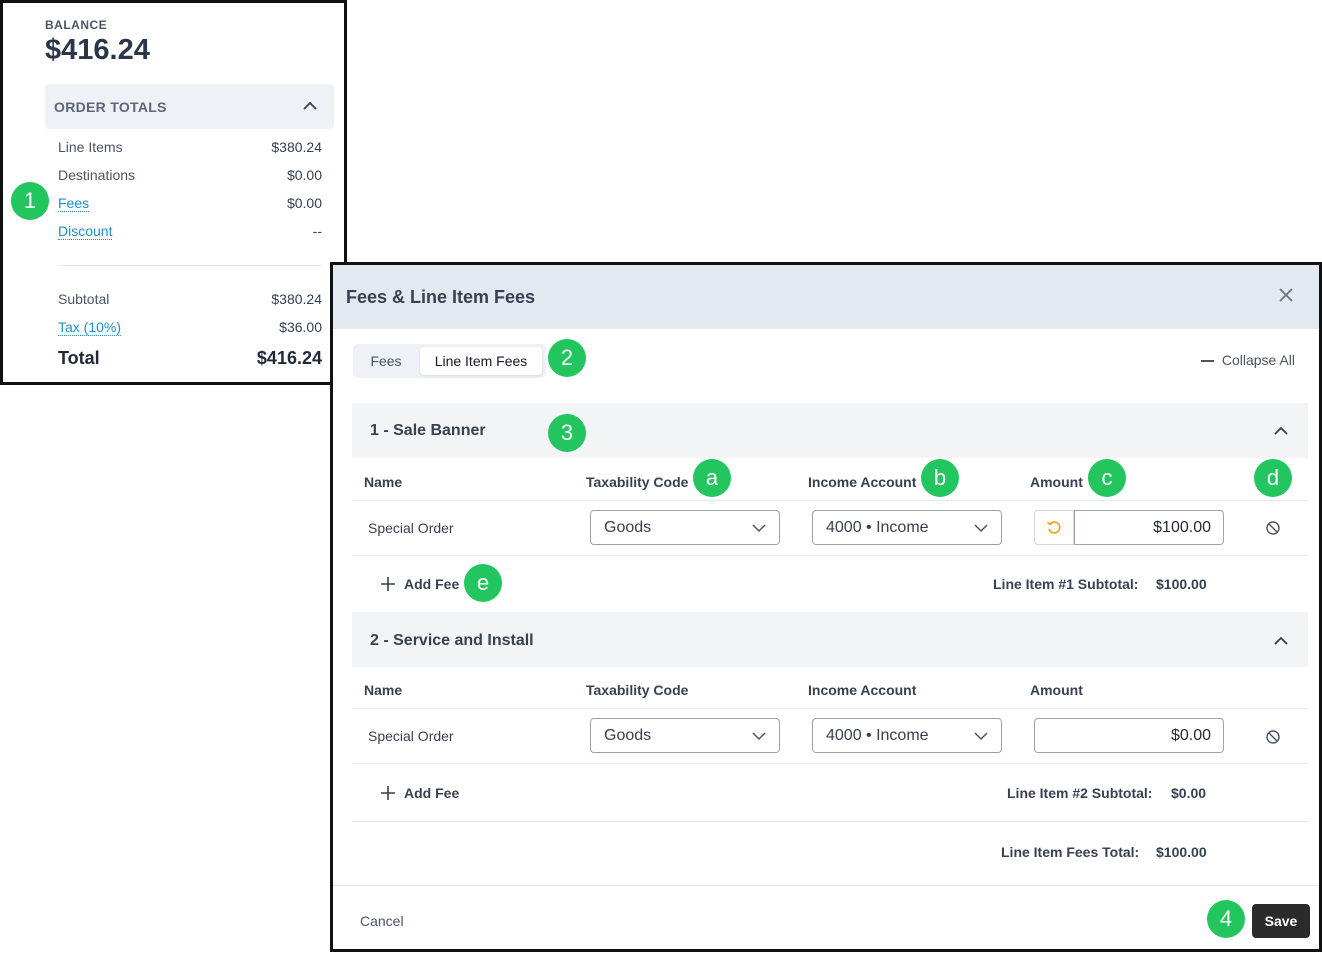 The image size is (1322, 954). I want to click on cancel-button: Cancel, so click(382, 921).